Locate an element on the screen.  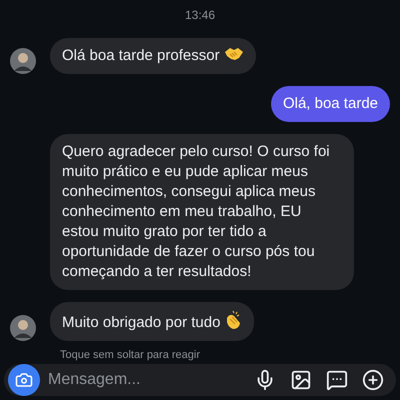
message-bubble: Olá boa tarde professor is located at coordinates (153, 56).